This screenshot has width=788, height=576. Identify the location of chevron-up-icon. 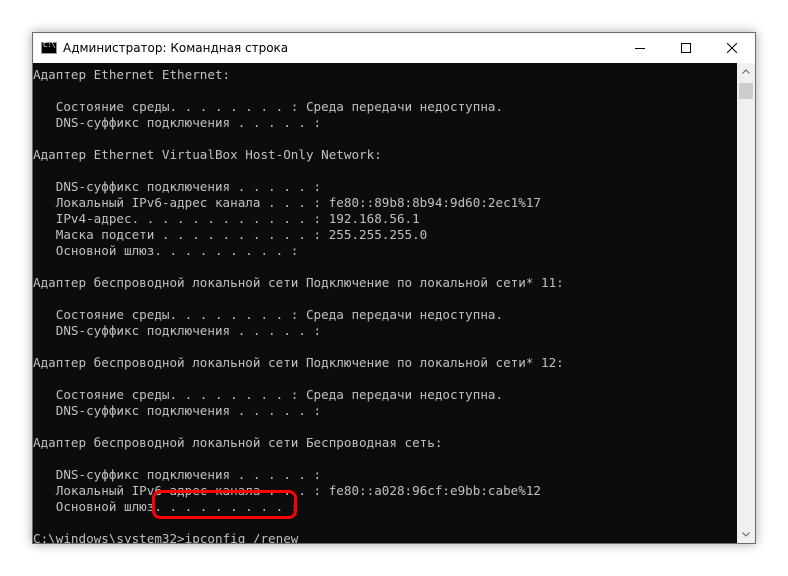
(746, 71).